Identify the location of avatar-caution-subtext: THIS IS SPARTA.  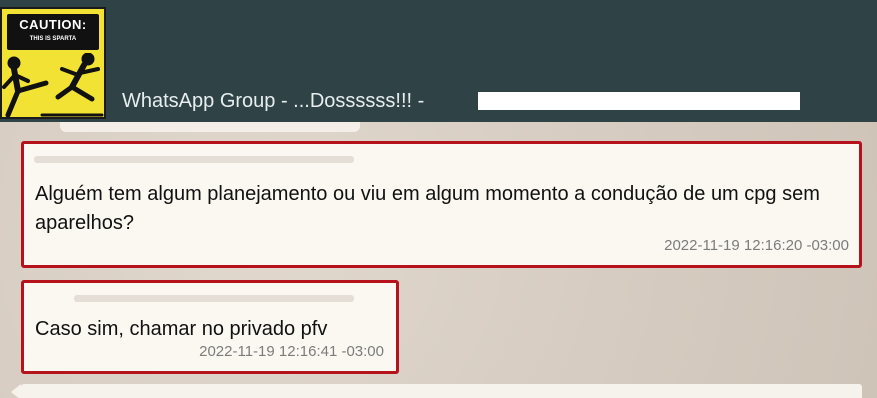
(53, 39).